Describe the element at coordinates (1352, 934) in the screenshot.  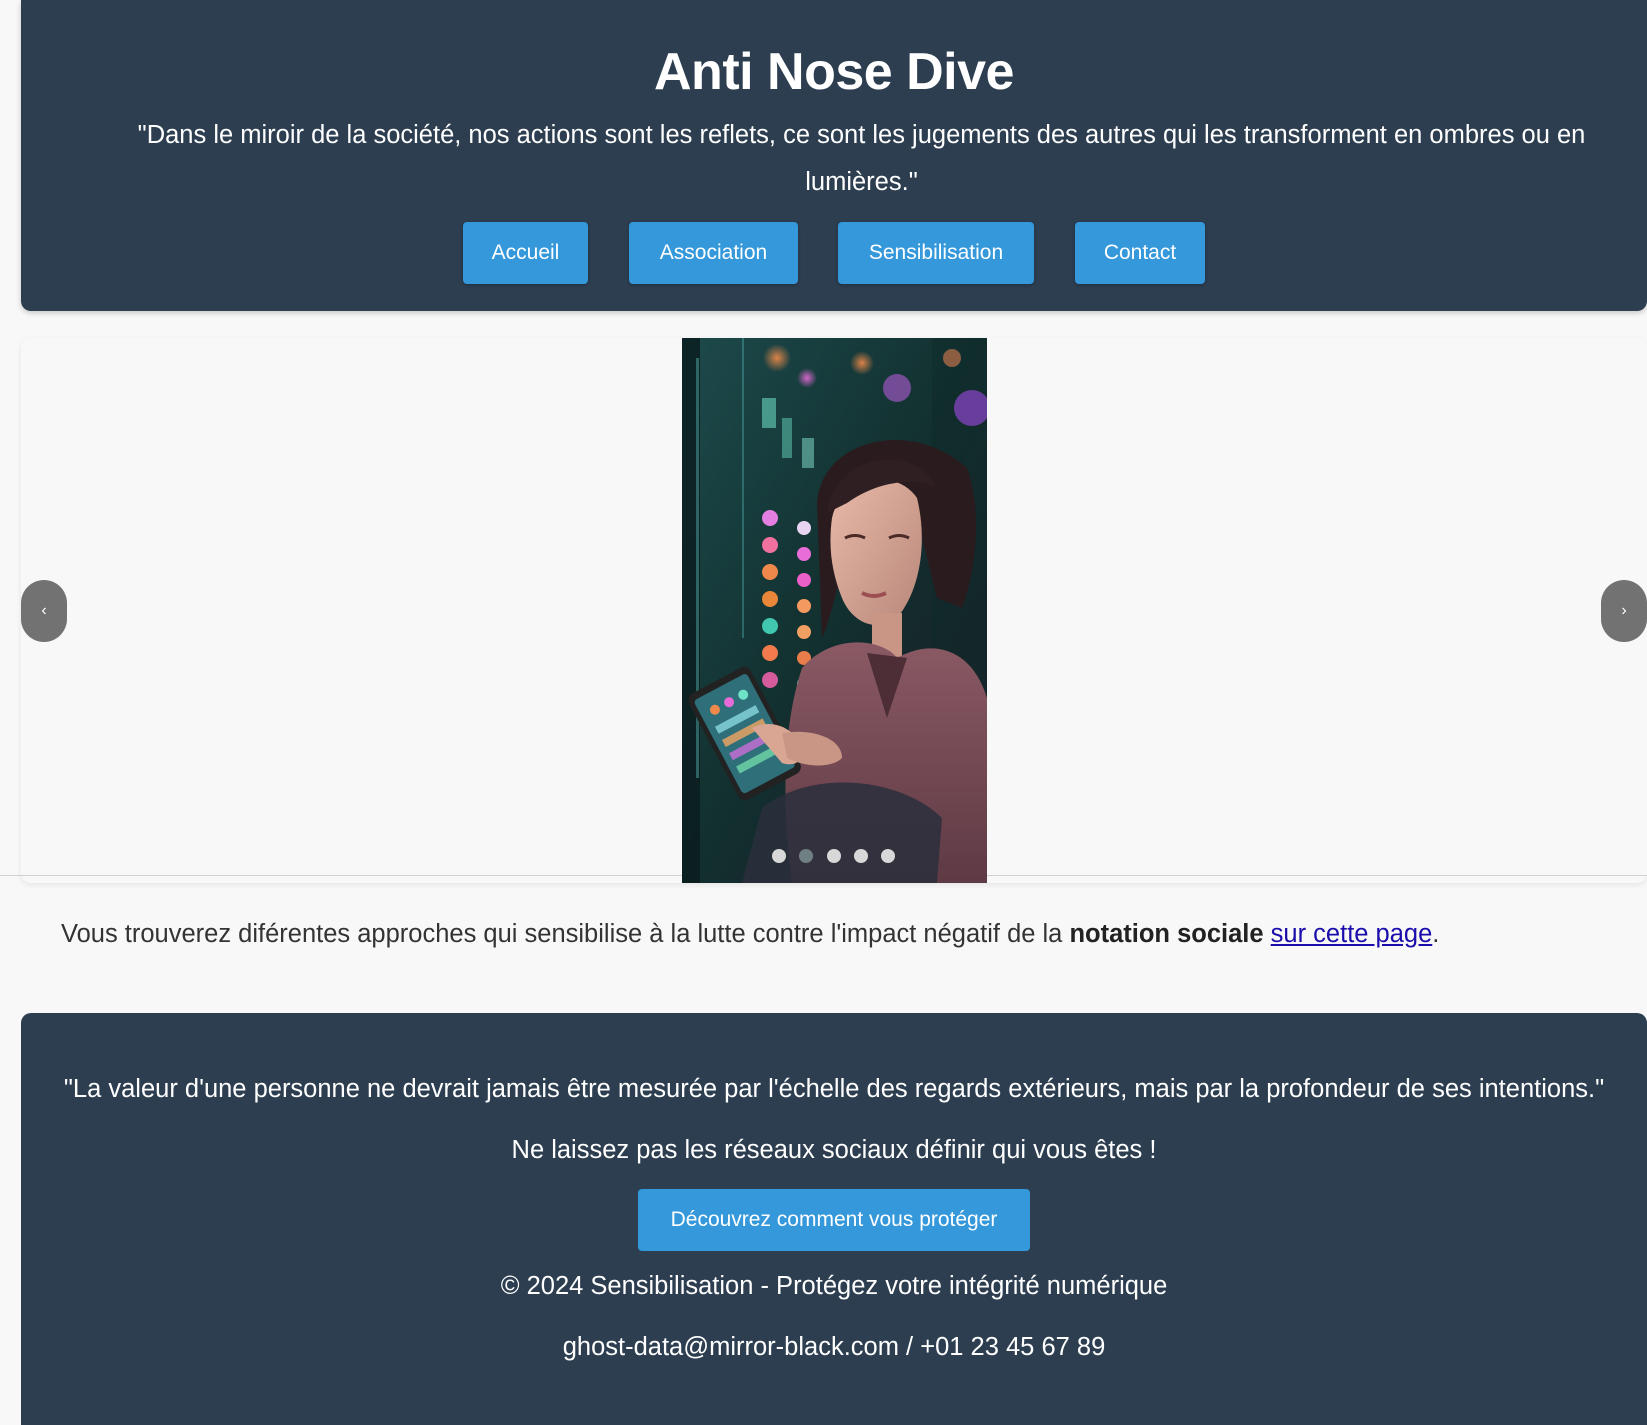
I see `intro-page-link: sur cette page` at that location.